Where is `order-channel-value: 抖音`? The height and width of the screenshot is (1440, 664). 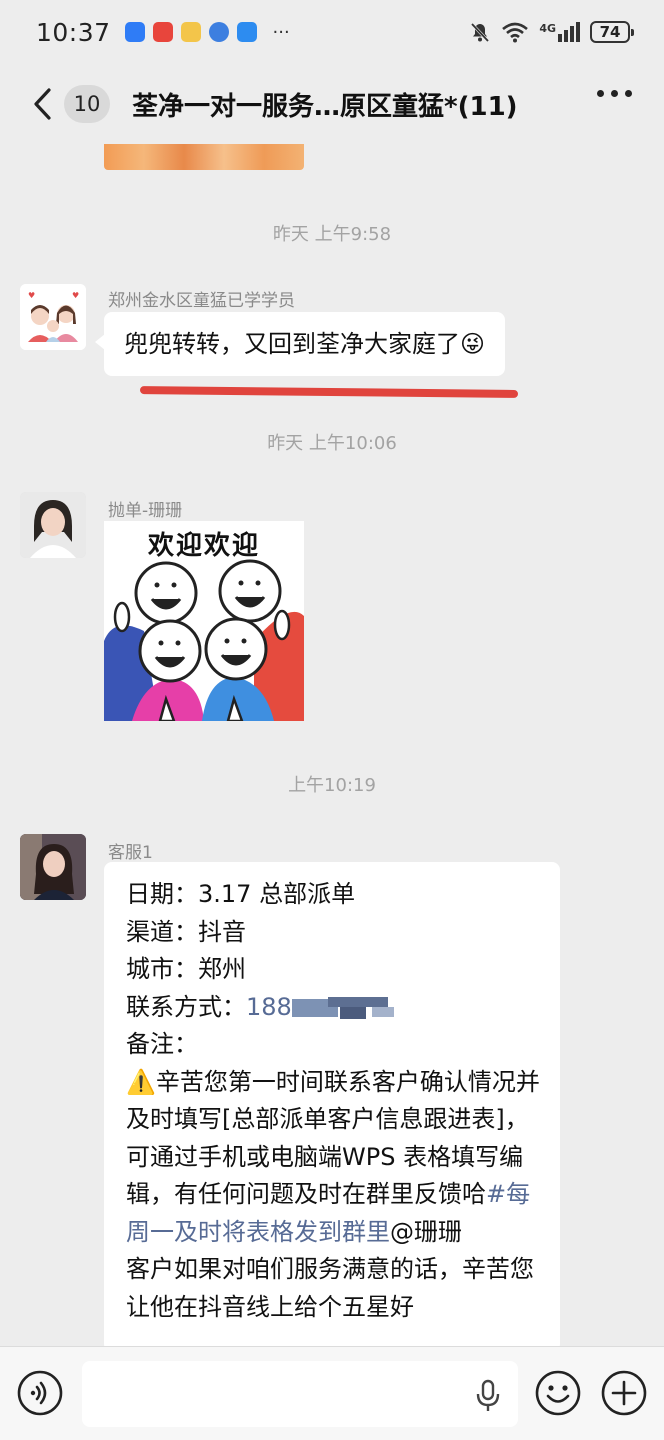
order-channel-value: 抖音 is located at coordinates (222, 931).